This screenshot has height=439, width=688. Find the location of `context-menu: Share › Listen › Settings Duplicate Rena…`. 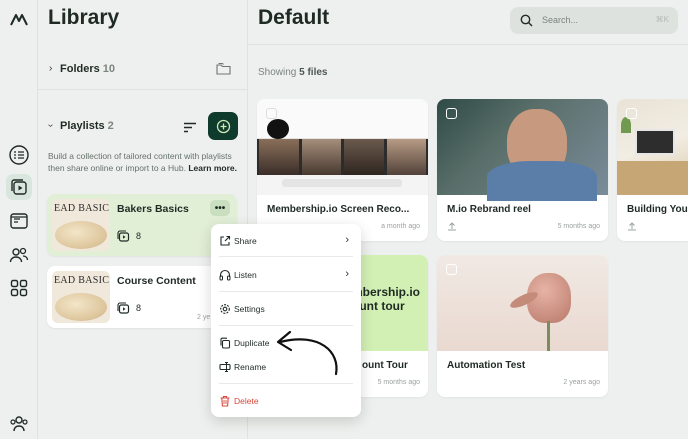

context-menu: Share › Listen › Settings Duplicate Rena… is located at coordinates (286, 320).